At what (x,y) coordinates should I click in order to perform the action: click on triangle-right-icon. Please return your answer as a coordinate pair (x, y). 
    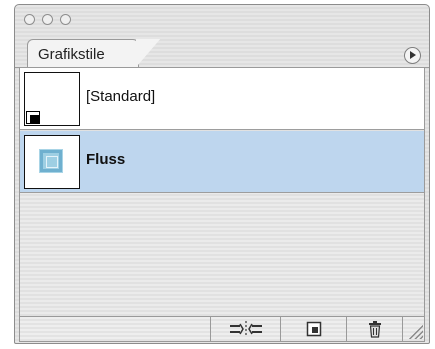
    Looking at the image, I should click on (413, 55).